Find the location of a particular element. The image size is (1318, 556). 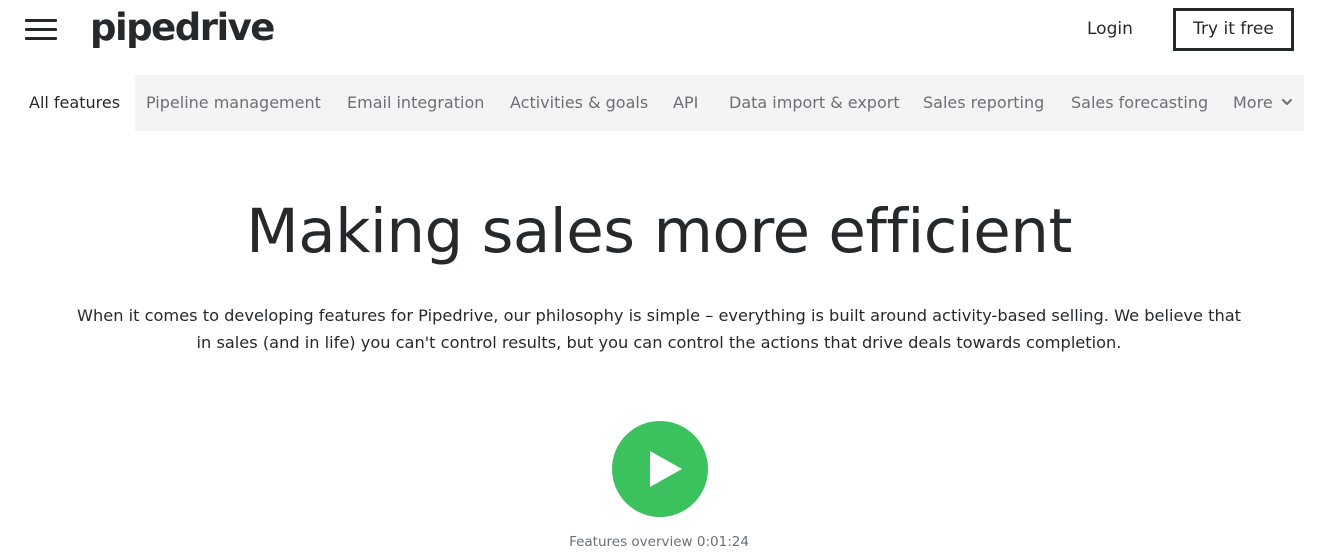

try-it-free-button: Try it free is located at coordinates (1233, 29).